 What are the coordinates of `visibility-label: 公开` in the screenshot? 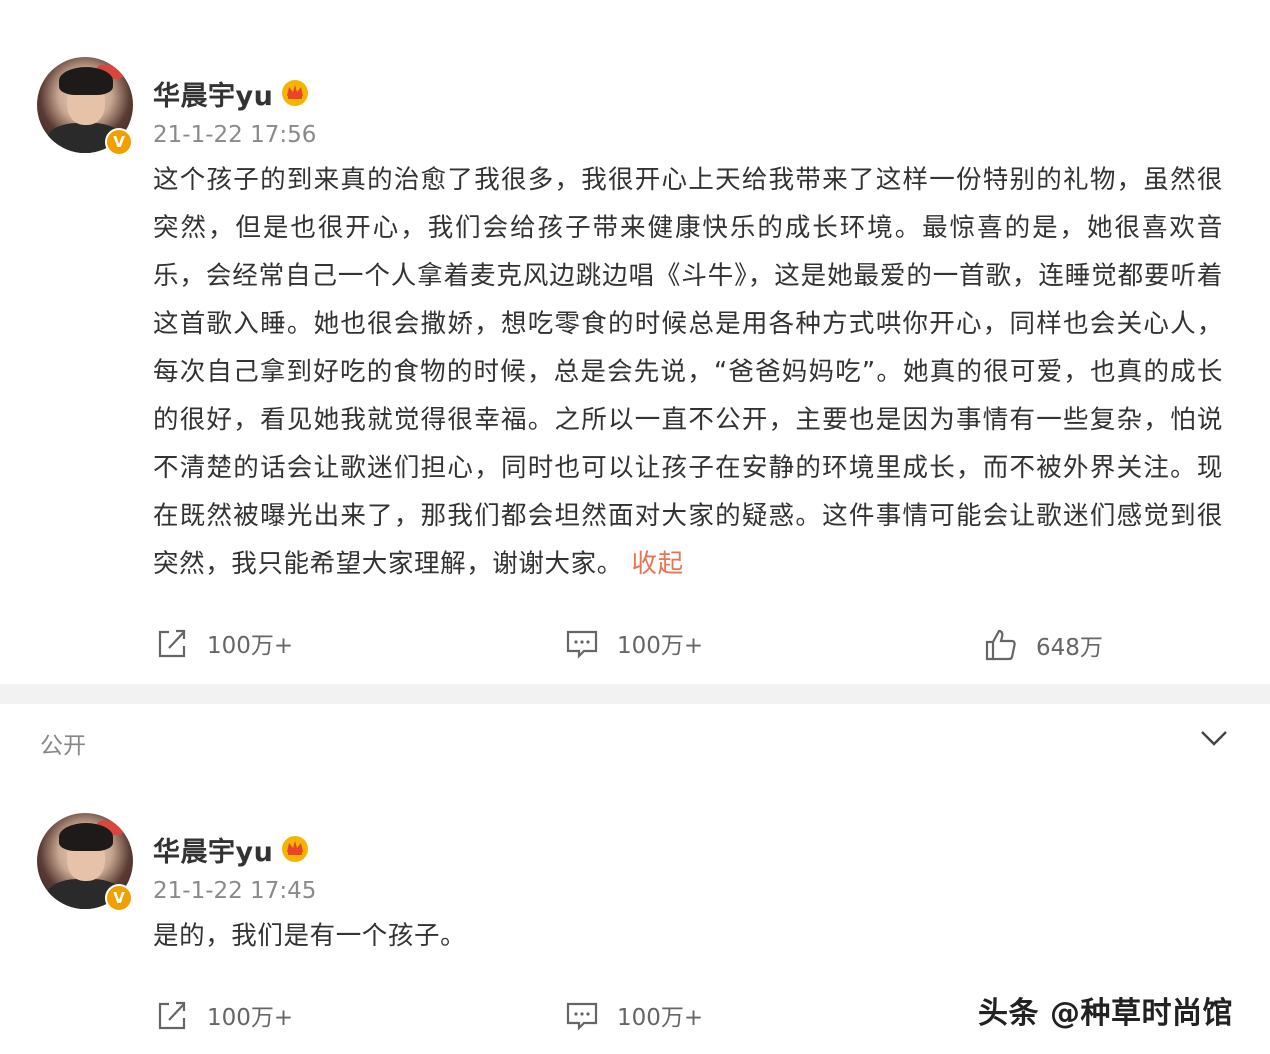 It's located at (63, 746).